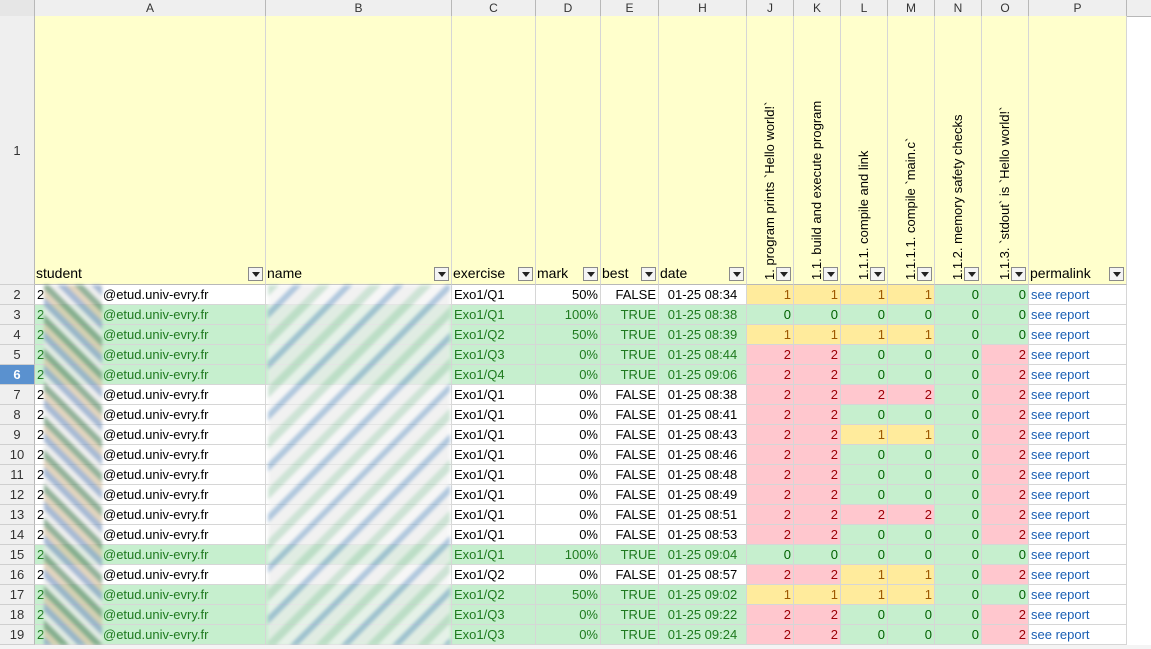 This screenshot has height=649, width=1151. I want to click on row-header-4: 4, so click(17, 335).